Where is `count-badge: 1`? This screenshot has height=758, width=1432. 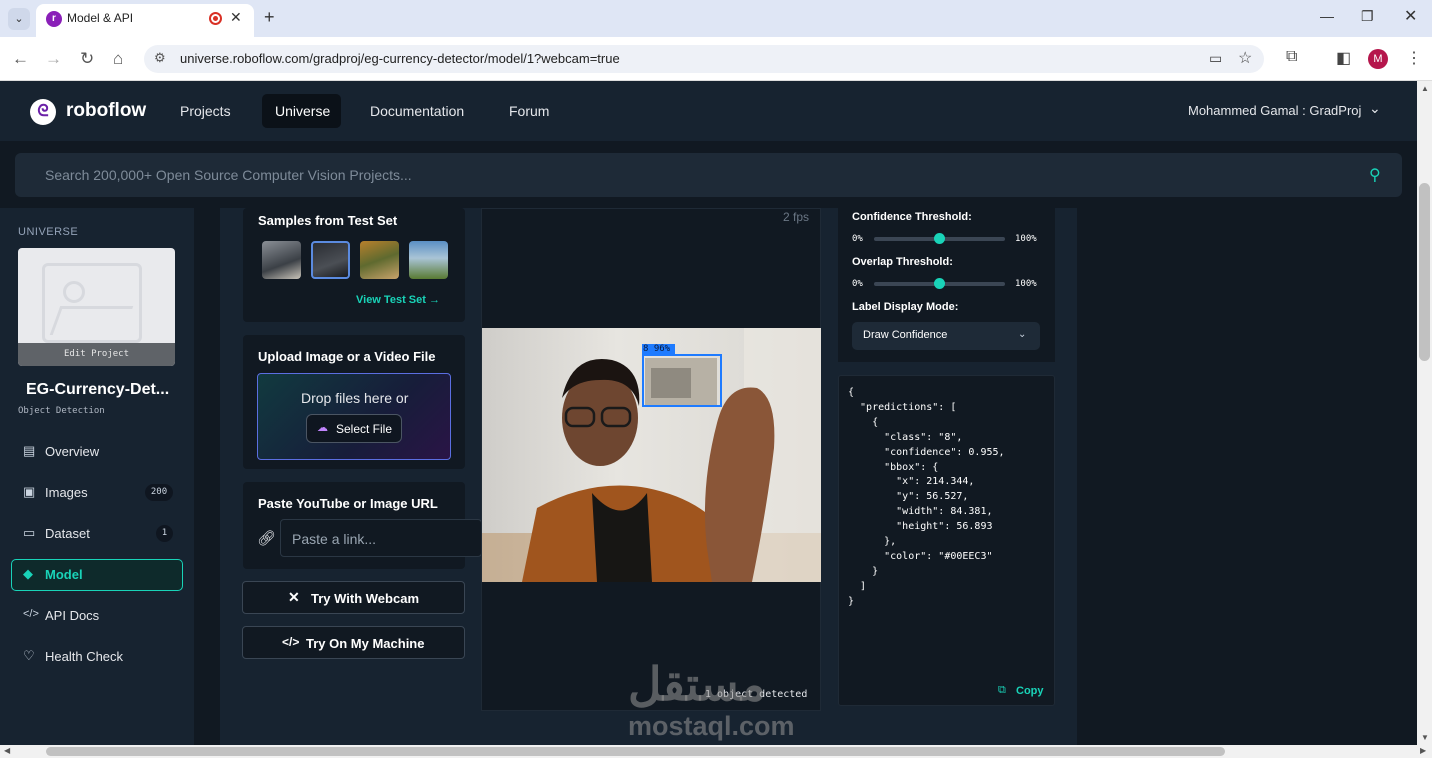 count-badge: 1 is located at coordinates (164, 533).